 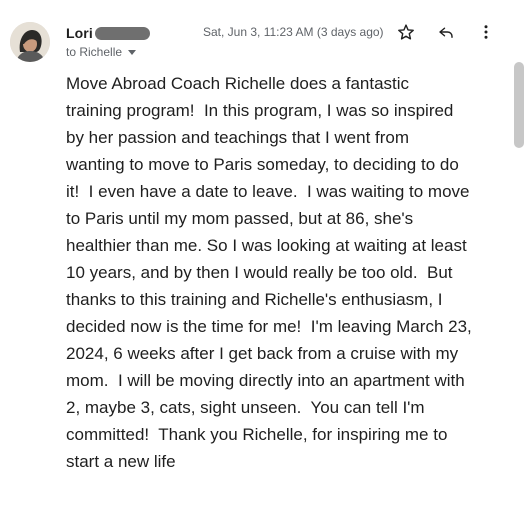 I want to click on star-icon, so click(x=406, y=32).